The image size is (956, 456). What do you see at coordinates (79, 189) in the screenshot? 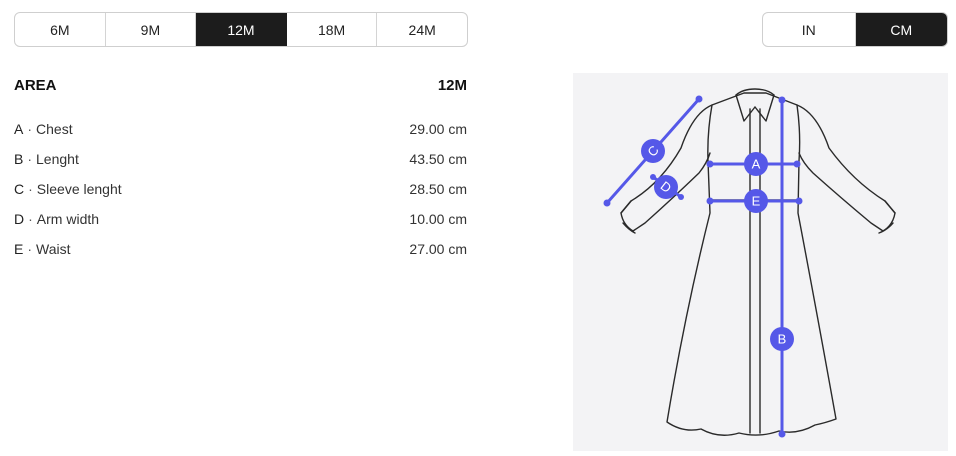
I see `measurement-name: Sleeve lenght` at bounding box center [79, 189].